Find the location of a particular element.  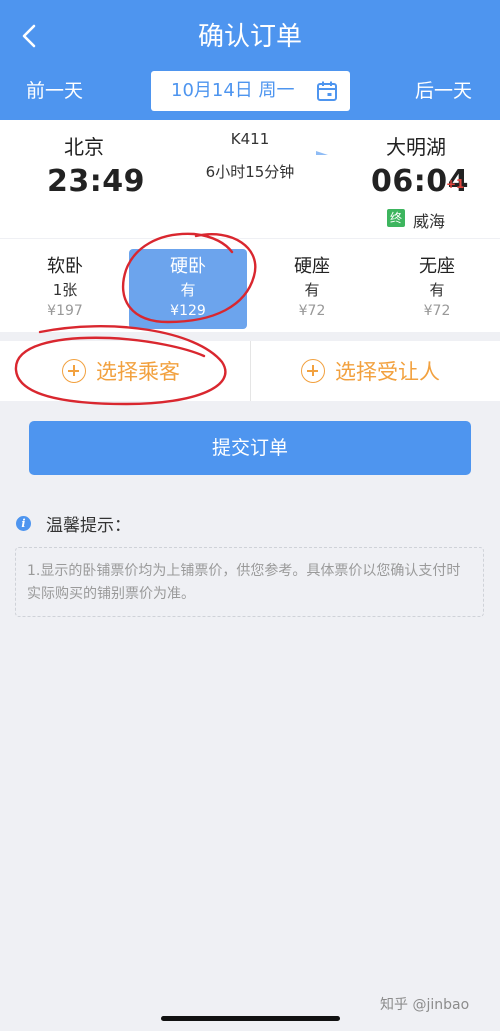

seat-option-hard-sleeper: 硬卧 有 ¥129 is located at coordinates (188, 289).